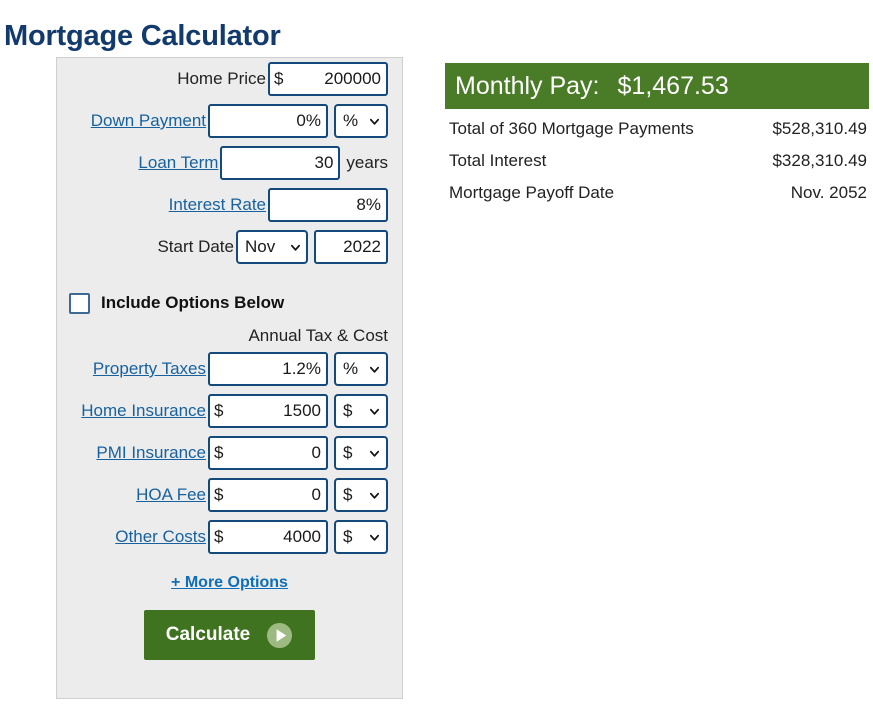 The image size is (873, 705). What do you see at coordinates (316, 494) in the screenshot?
I see `hoa-fee-value: 0` at bounding box center [316, 494].